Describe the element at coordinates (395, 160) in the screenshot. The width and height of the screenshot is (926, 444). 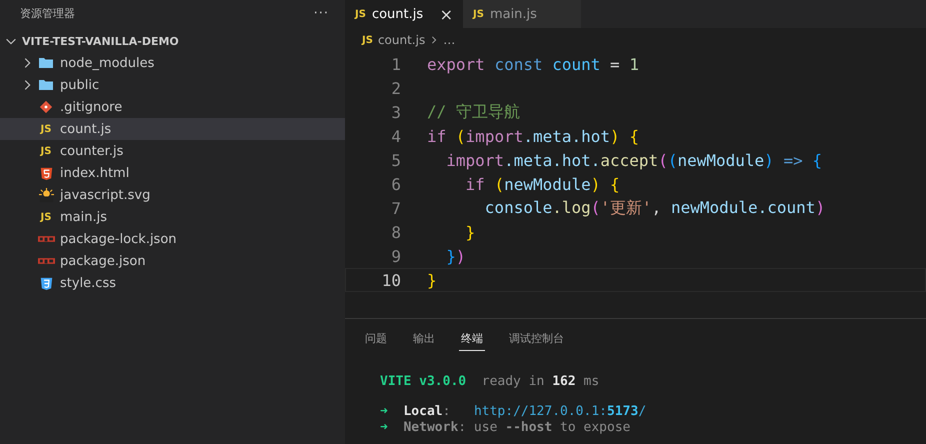
I see `line-number: 5` at that location.